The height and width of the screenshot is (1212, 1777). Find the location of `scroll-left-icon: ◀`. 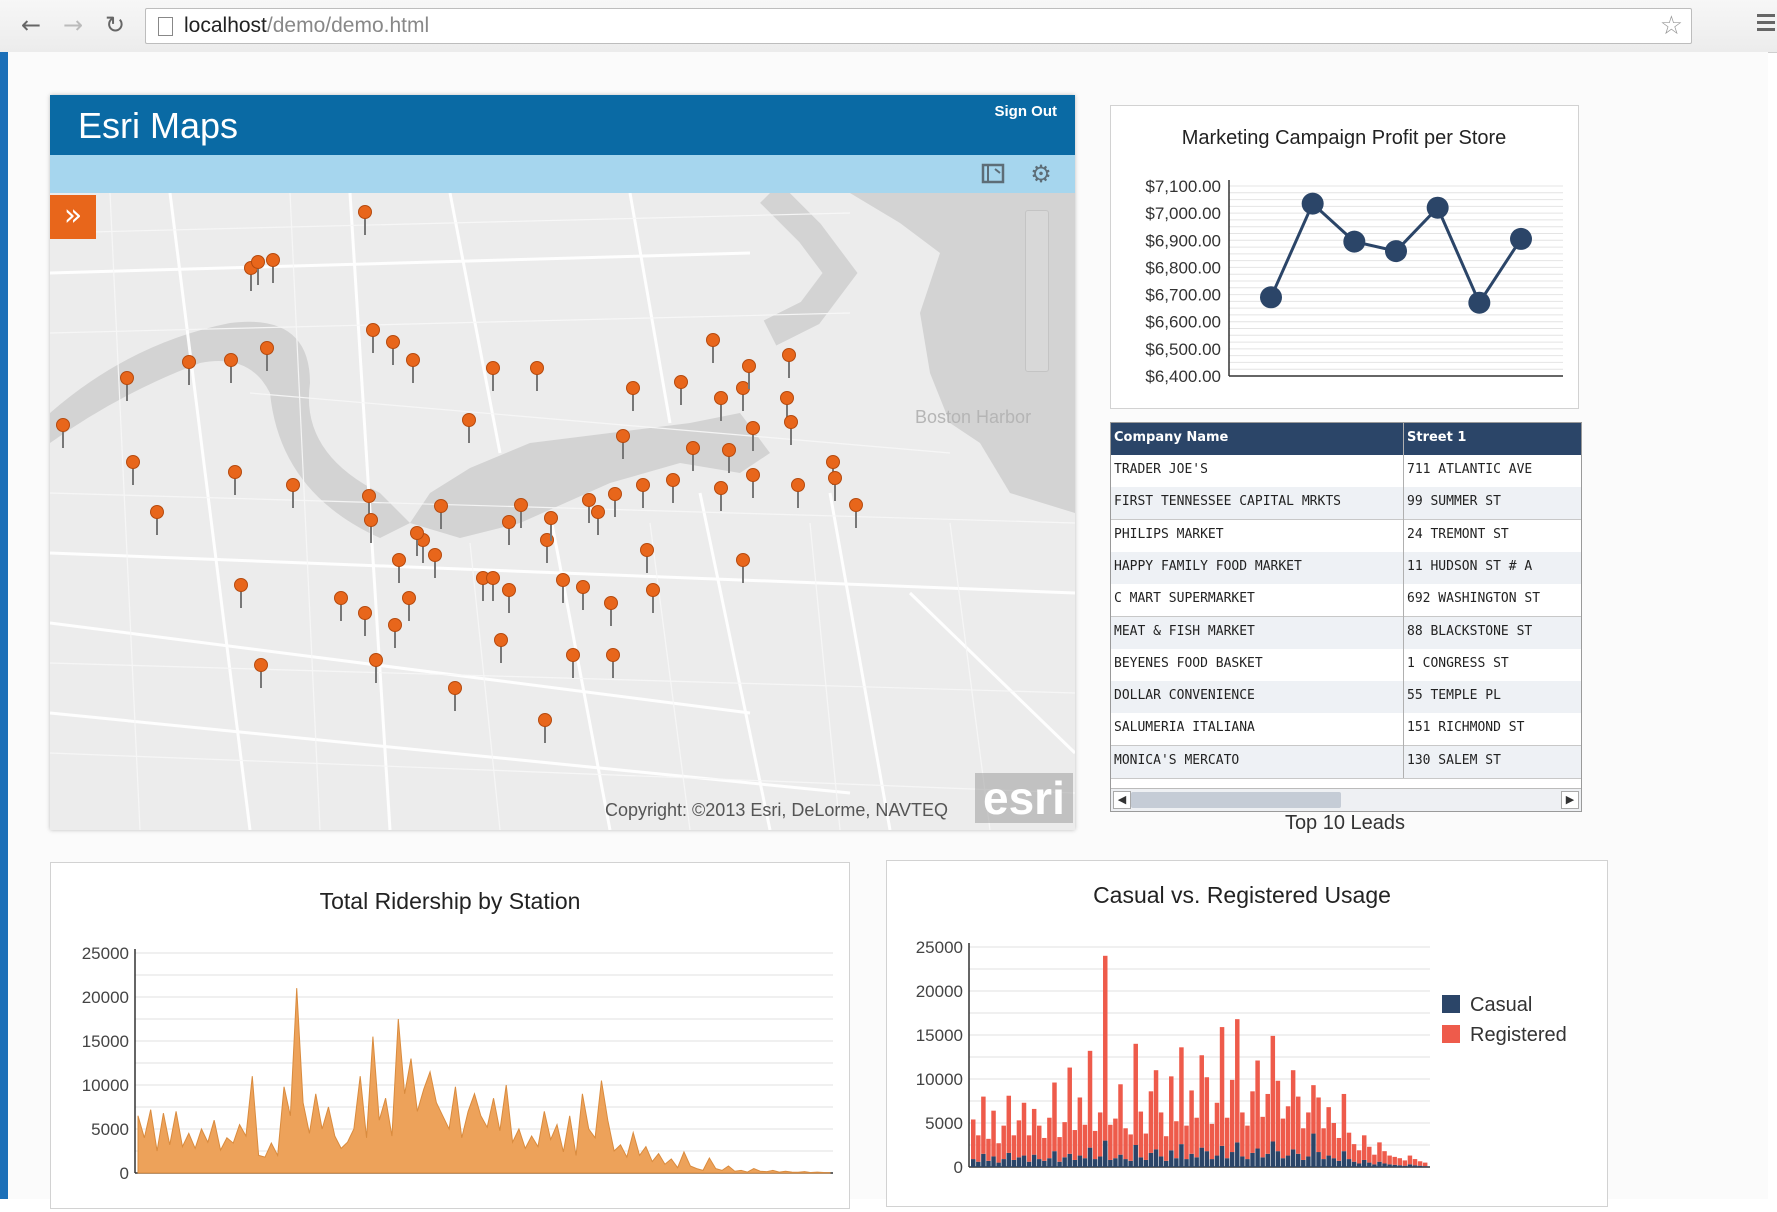

scroll-left-icon: ◀ is located at coordinates (1122, 800).